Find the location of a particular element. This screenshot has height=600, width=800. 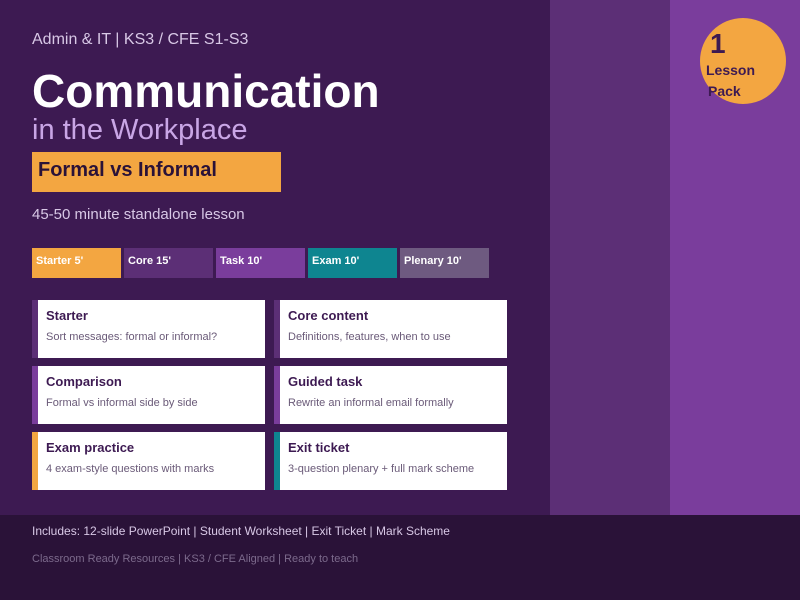

card-description: Rewrite an informal email formally is located at coordinates (371, 403).